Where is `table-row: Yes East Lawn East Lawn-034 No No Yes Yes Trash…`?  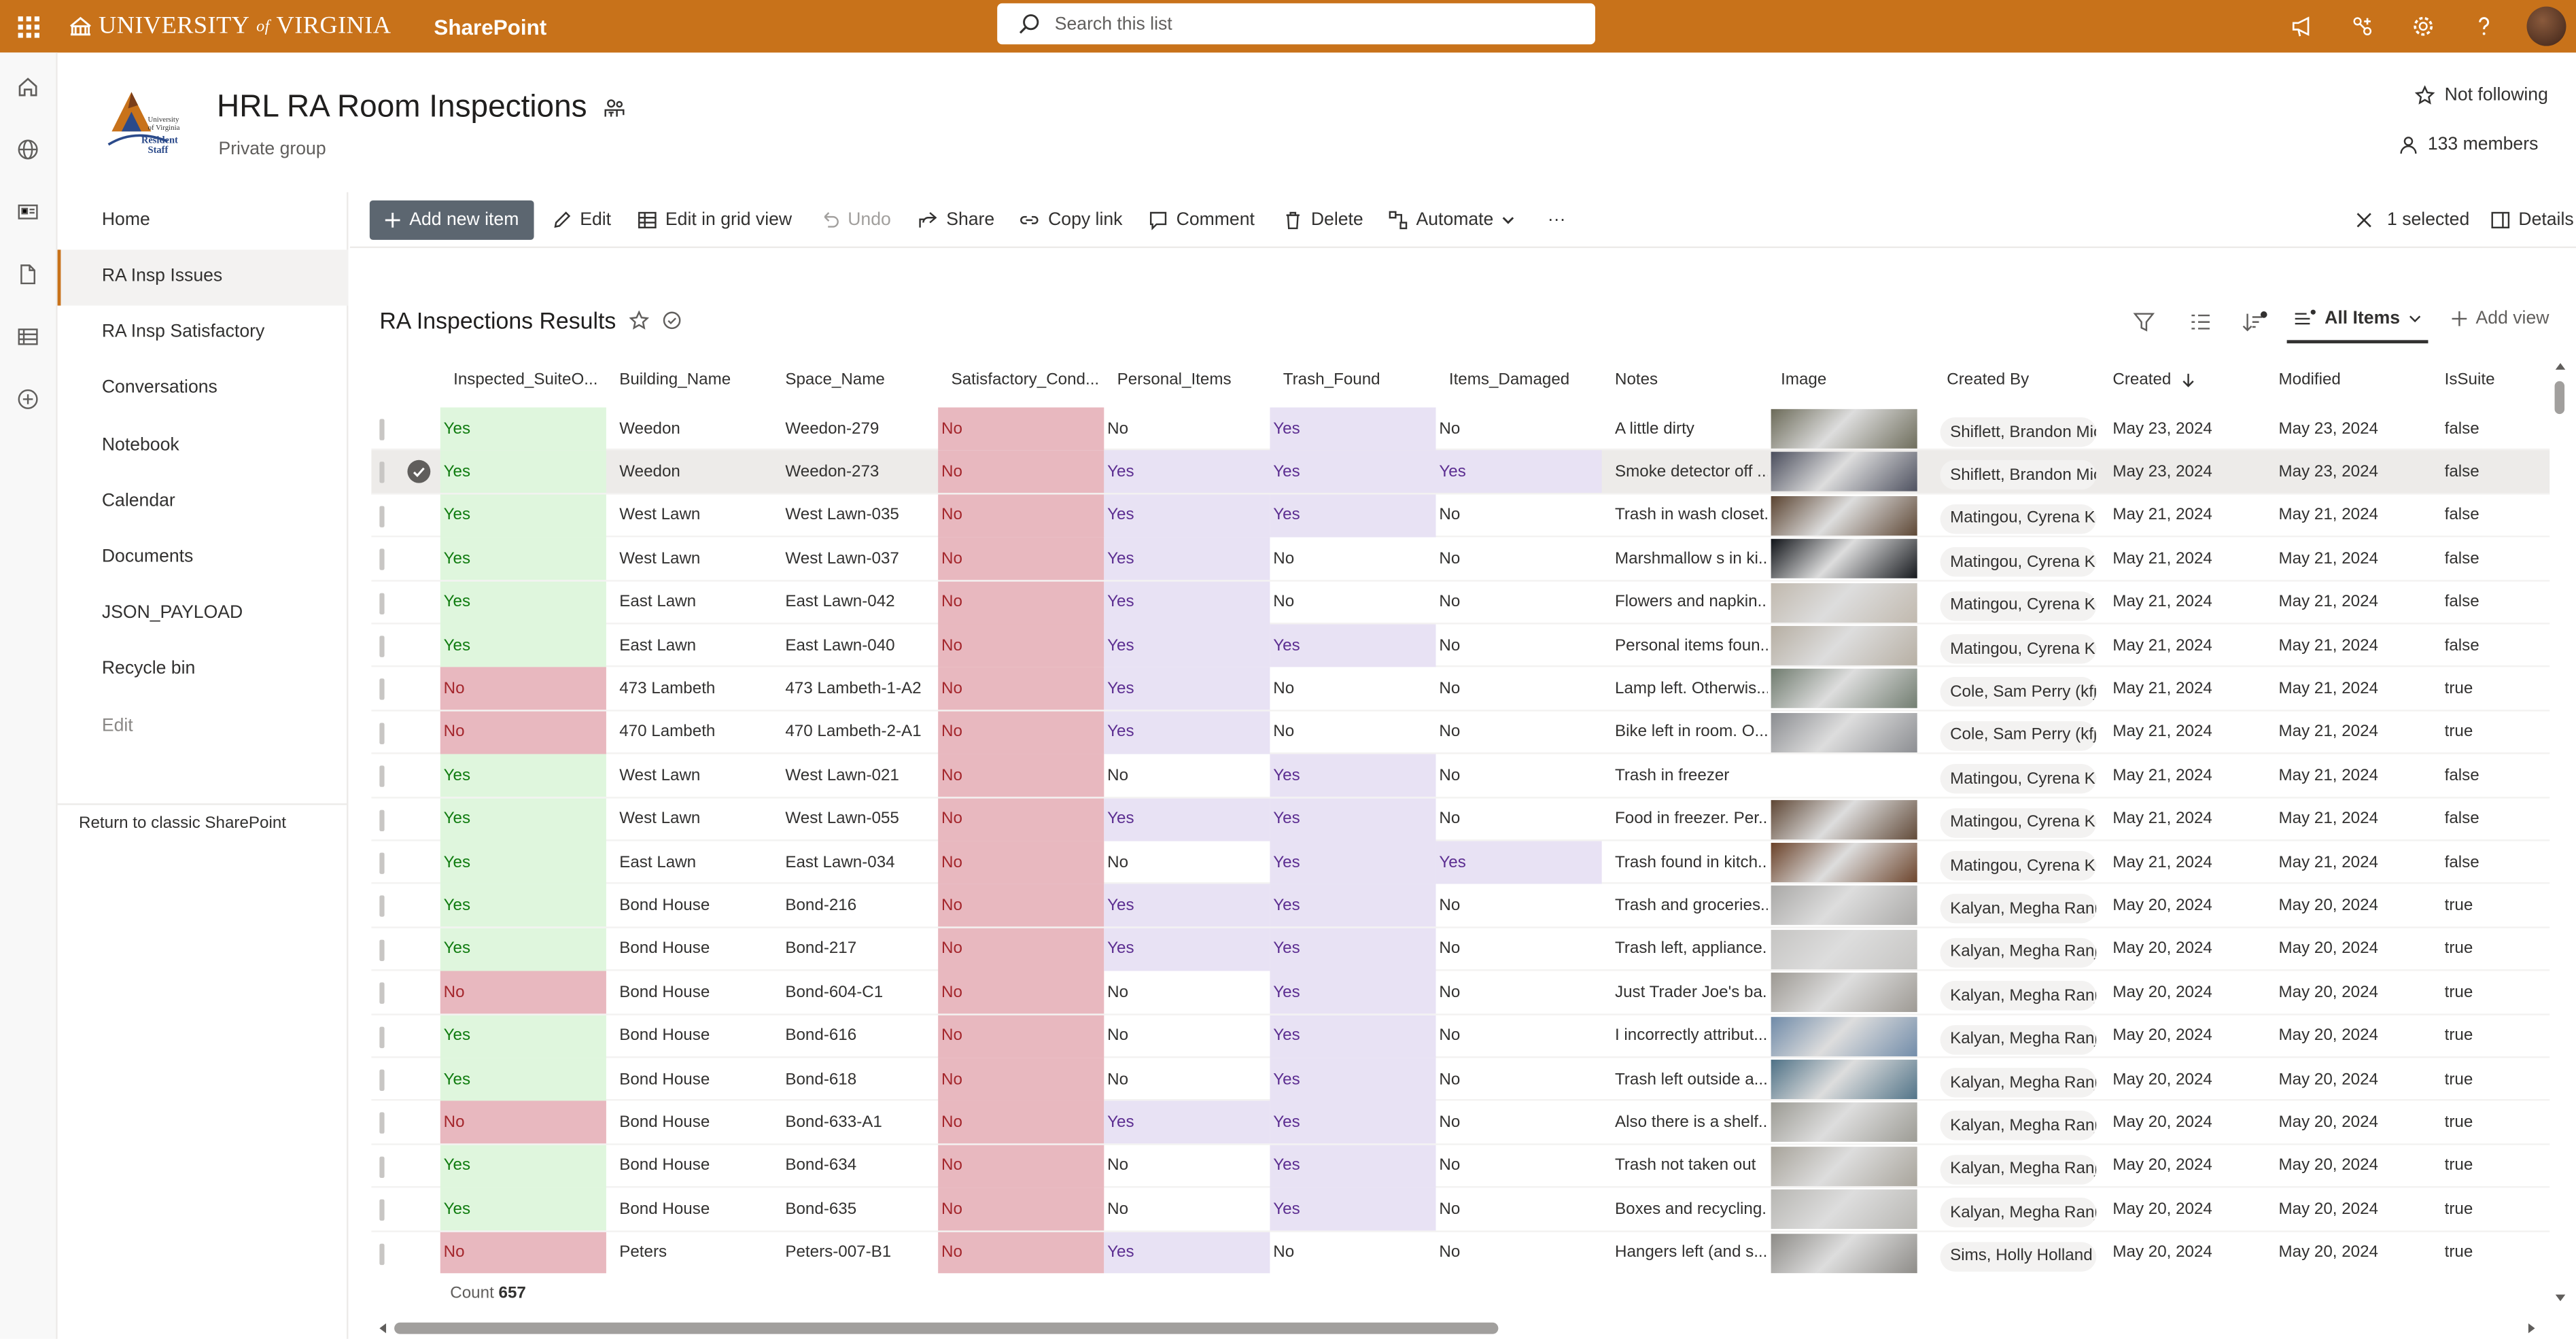
table-row: Yes East Lawn East Lawn-034 No No Yes Yes Trash… is located at coordinates (1460, 863).